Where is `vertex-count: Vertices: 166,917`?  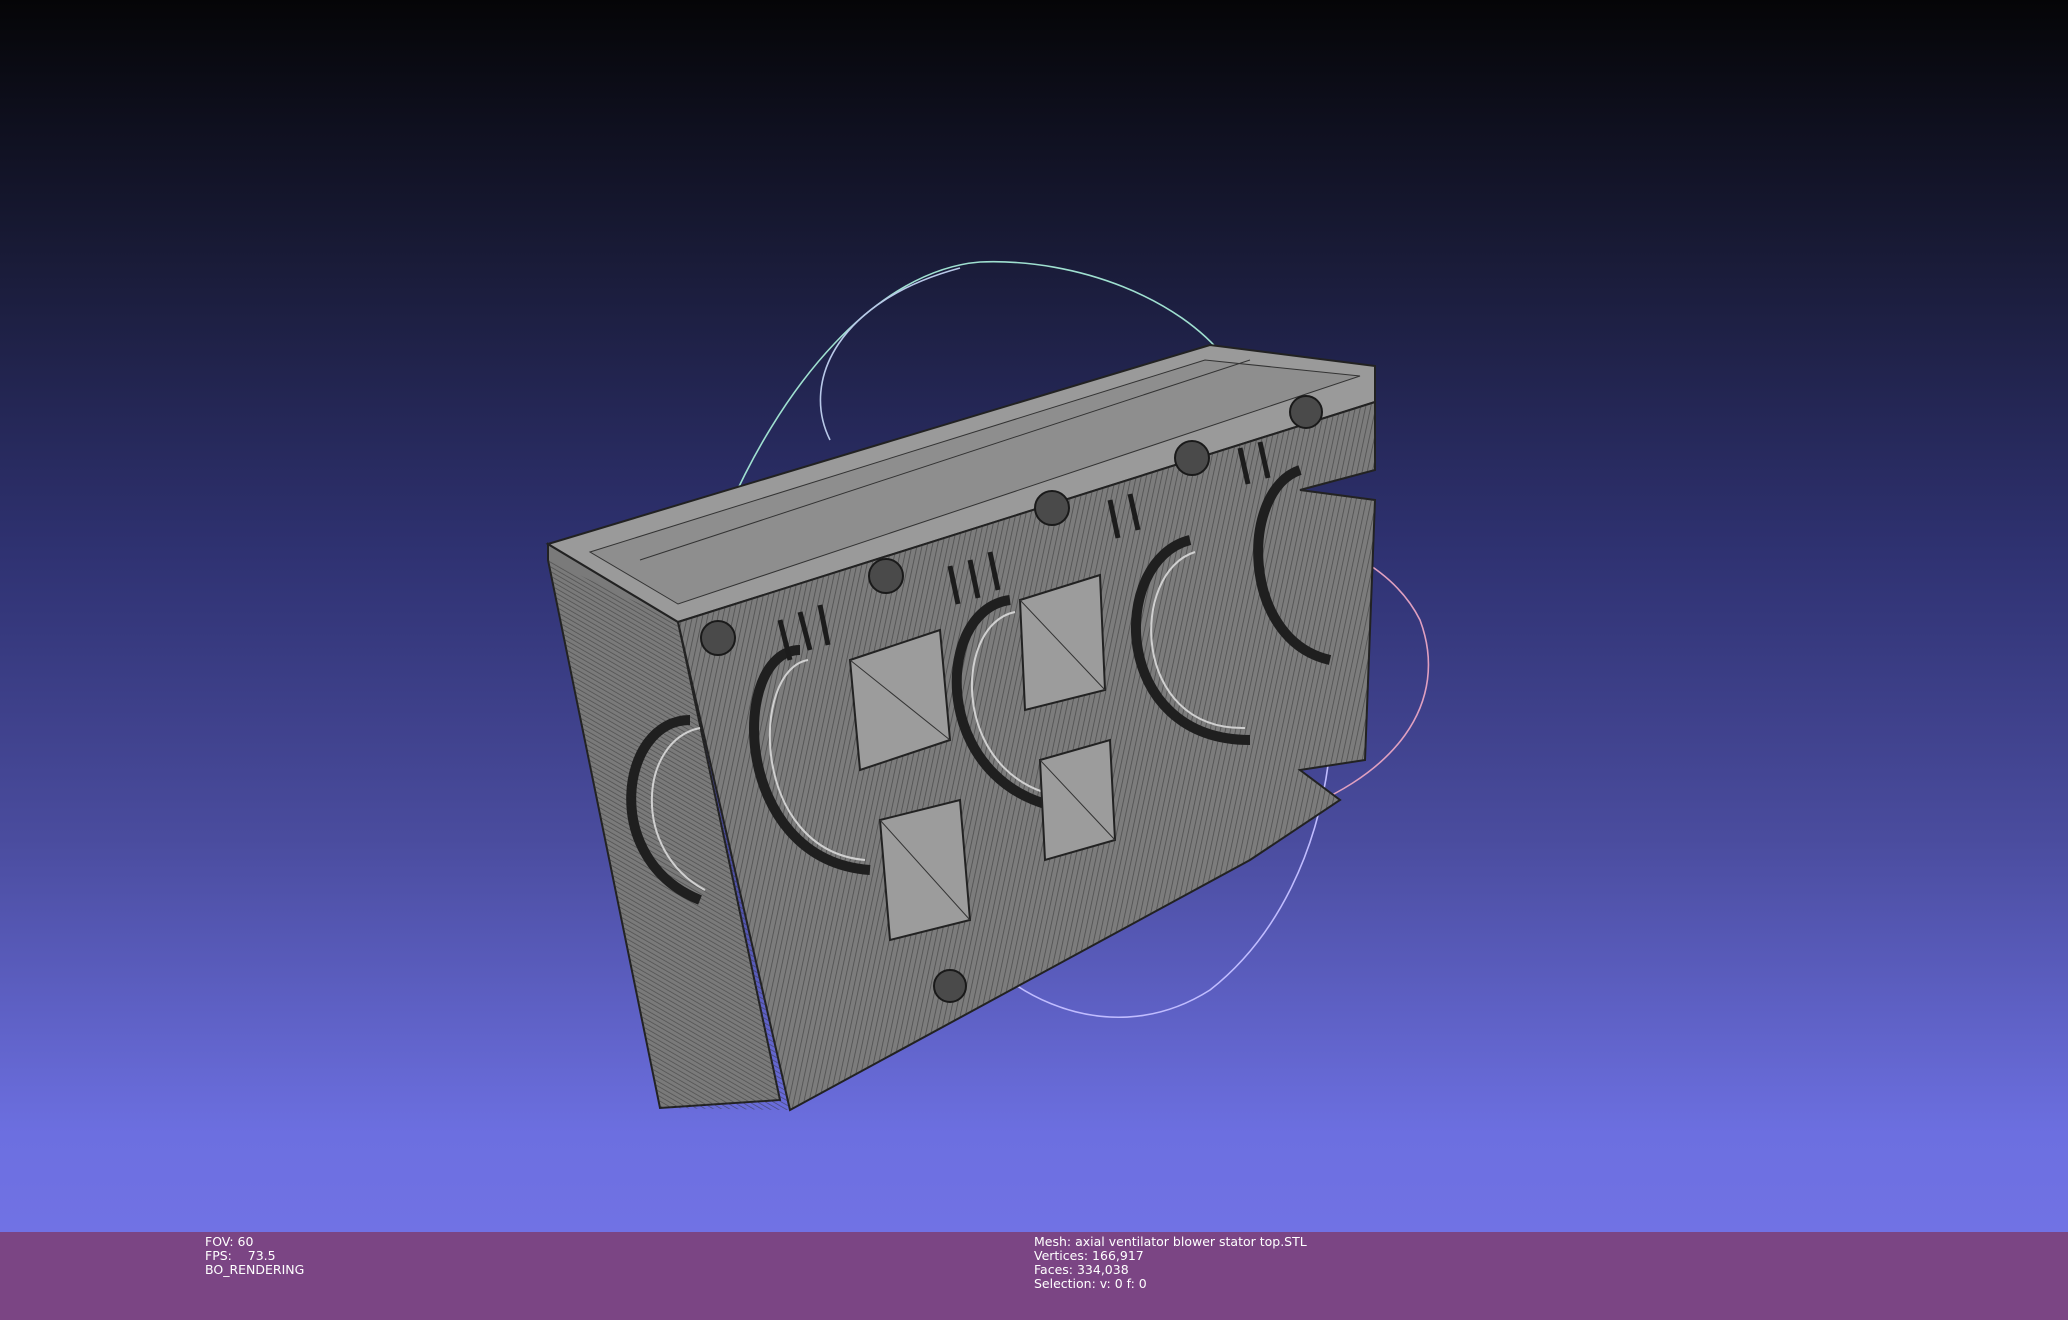 vertex-count: Vertices: 166,917 is located at coordinates (1089, 1255).